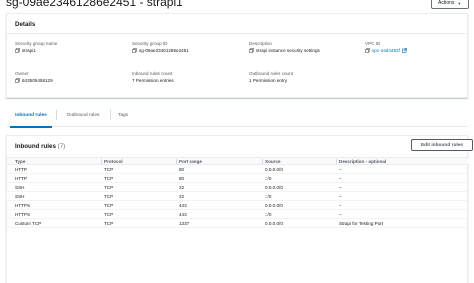  Describe the element at coordinates (238, 214) in the screenshot. I see `table-row: HTTPS TCP 443 ::/0 –` at that location.